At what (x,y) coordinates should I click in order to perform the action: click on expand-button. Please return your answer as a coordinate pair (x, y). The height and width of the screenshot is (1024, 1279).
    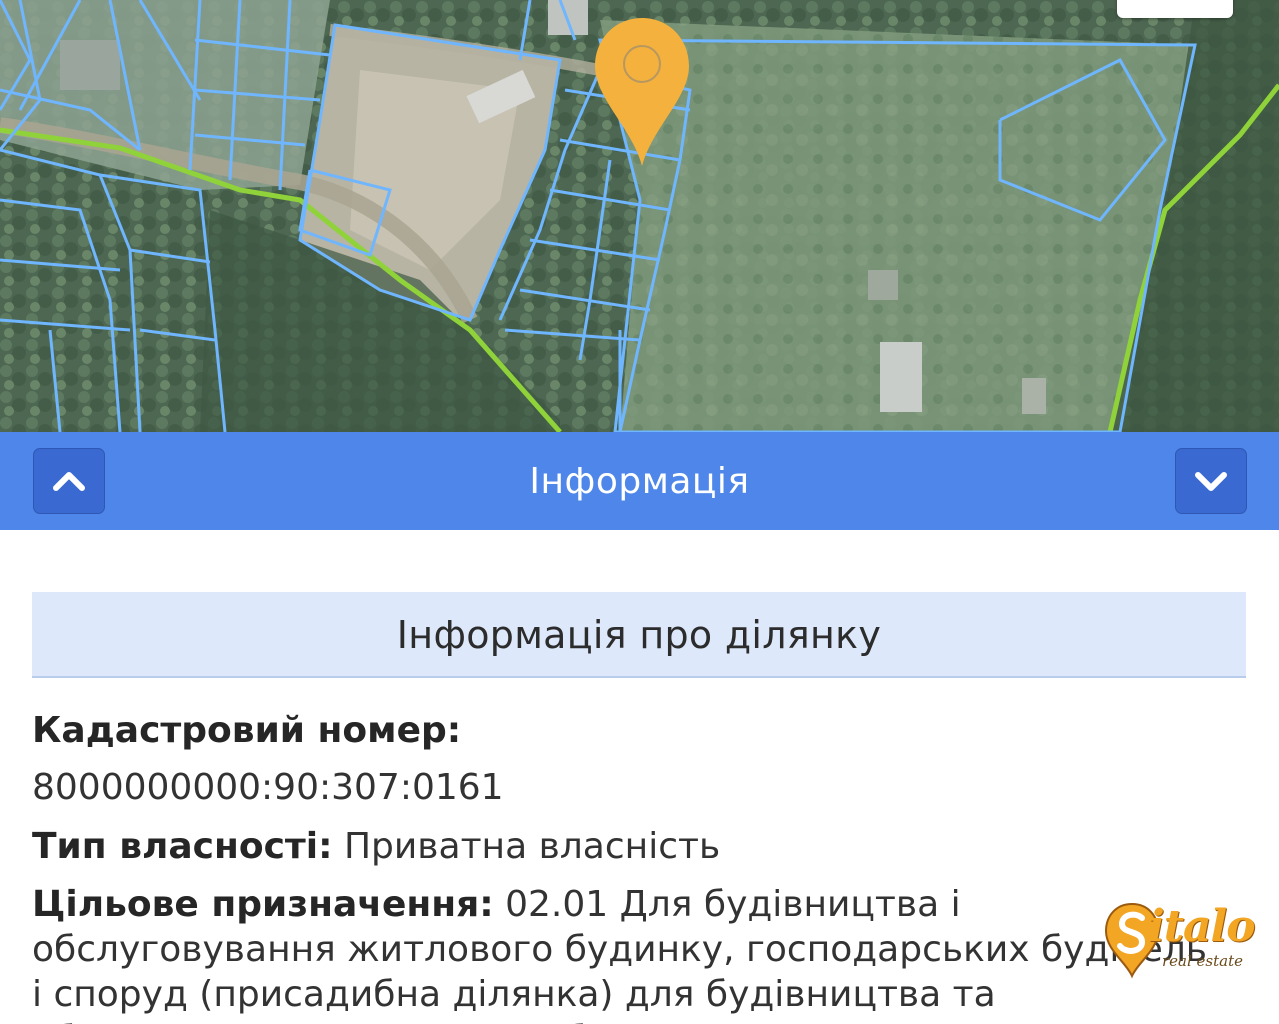
    Looking at the image, I should click on (1211, 481).